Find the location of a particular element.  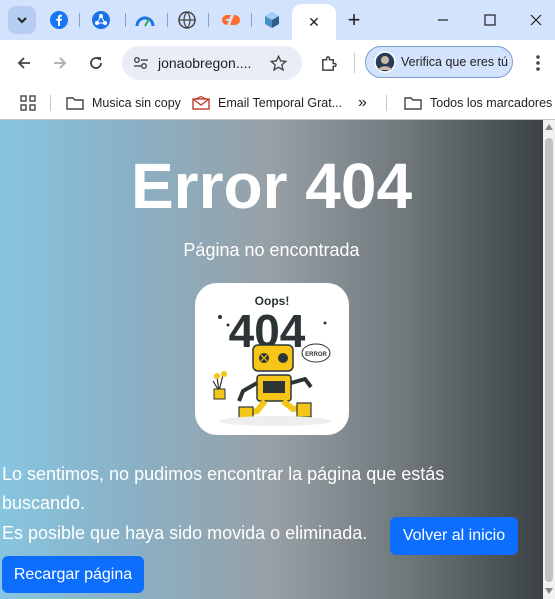

tab-globe is located at coordinates (187, 20).